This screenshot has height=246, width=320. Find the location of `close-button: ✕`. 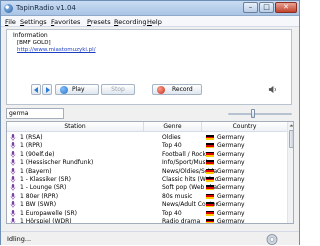

close-button: ✕ is located at coordinates (286, 7).